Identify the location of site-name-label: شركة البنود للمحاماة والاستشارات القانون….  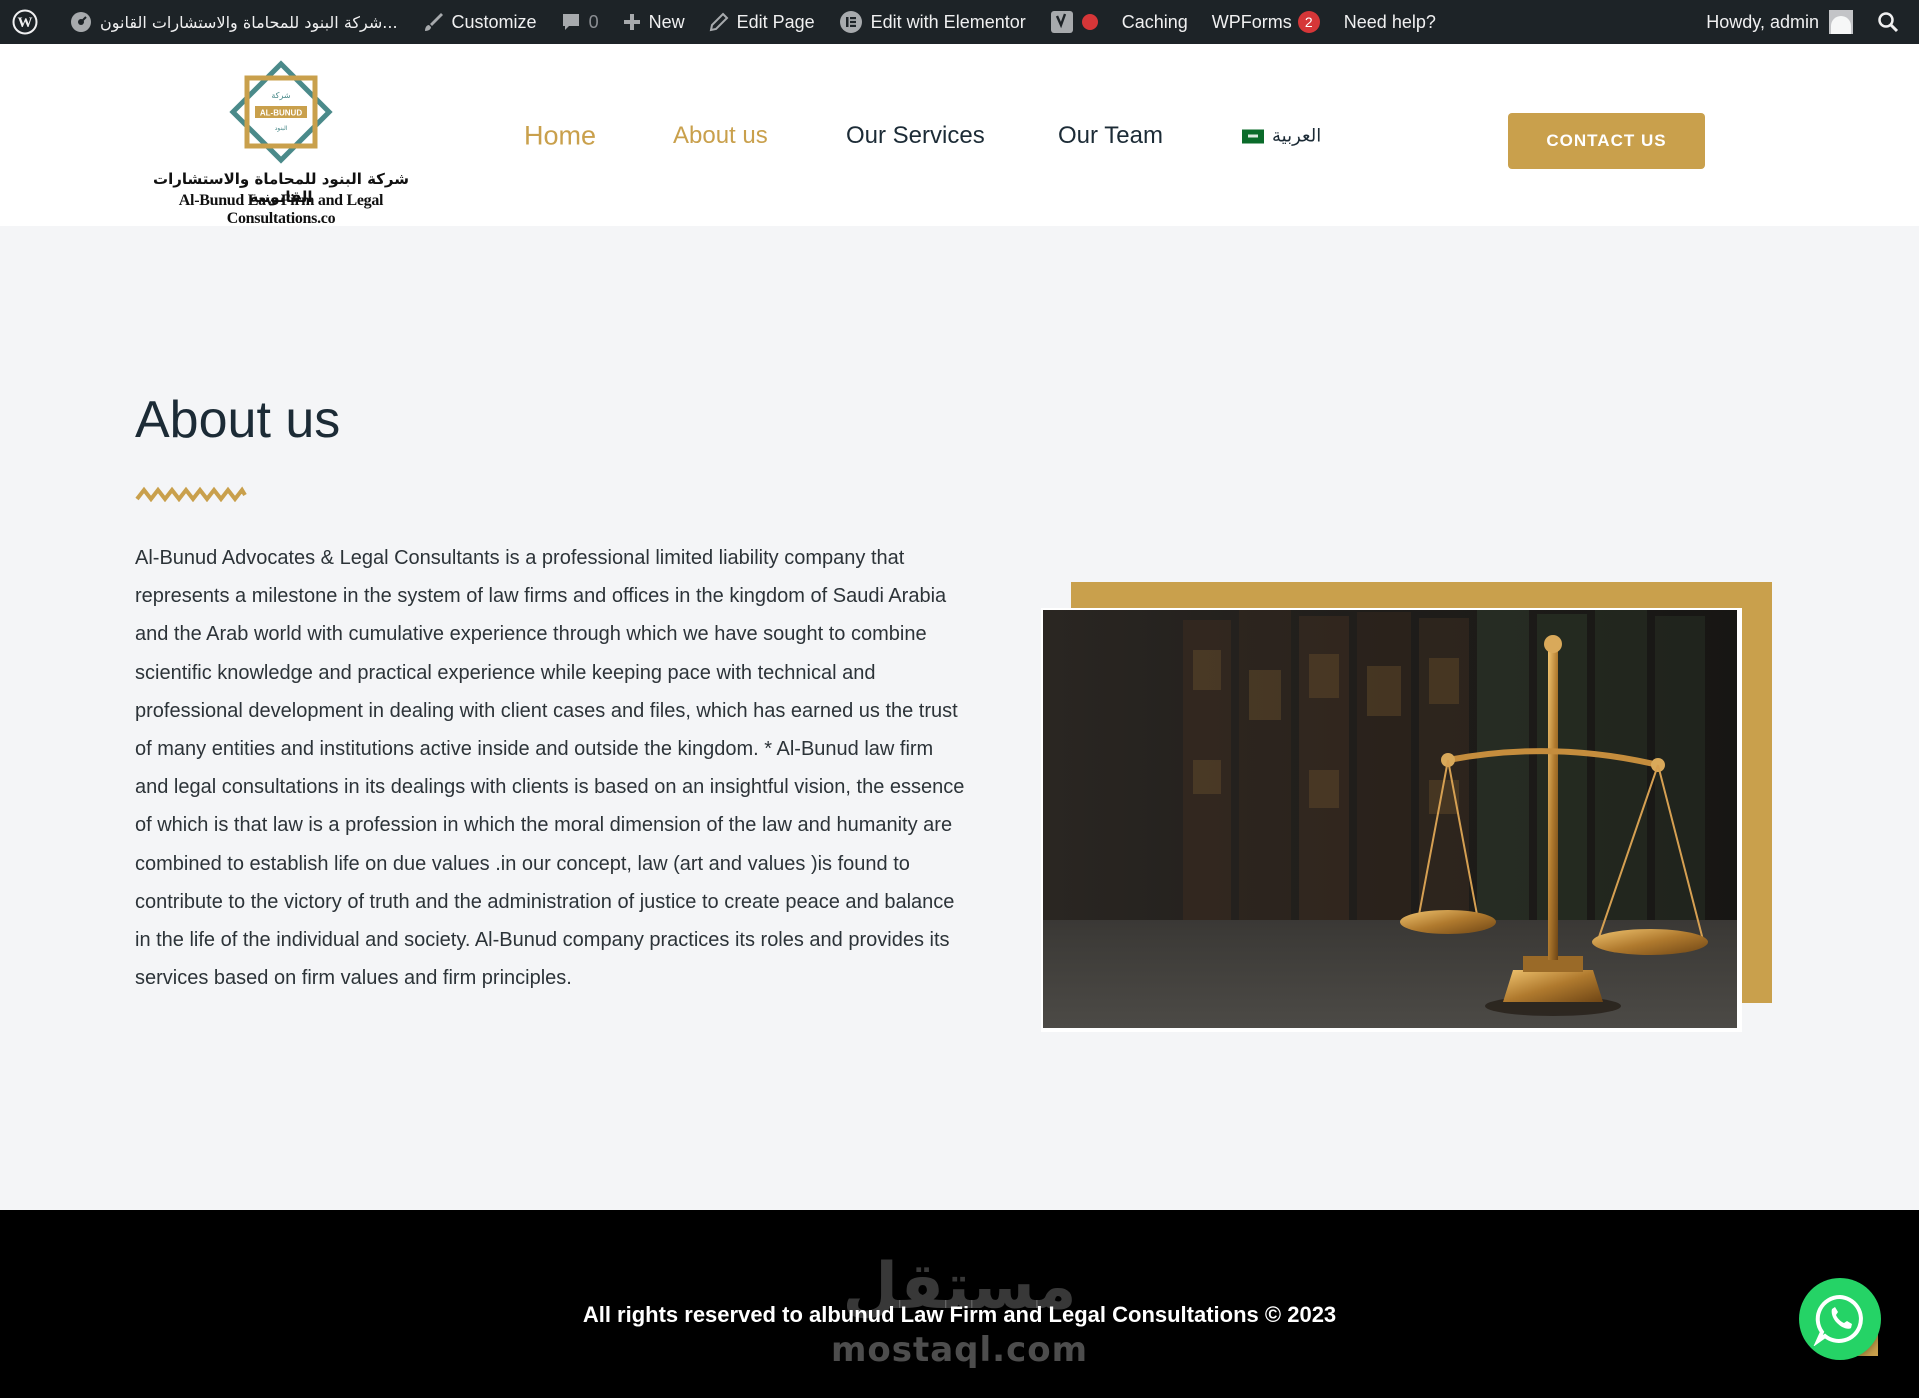
(249, 22).